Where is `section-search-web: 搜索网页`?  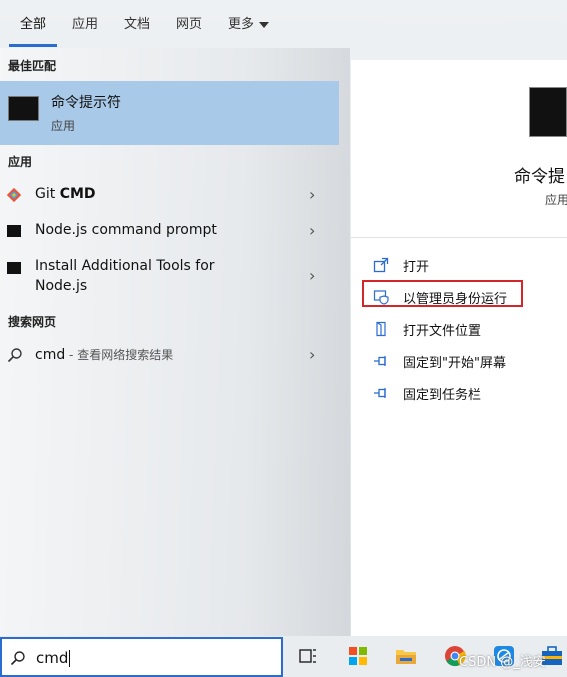
section-search-web: 搜索网页 is located at coordinates (32, 322).